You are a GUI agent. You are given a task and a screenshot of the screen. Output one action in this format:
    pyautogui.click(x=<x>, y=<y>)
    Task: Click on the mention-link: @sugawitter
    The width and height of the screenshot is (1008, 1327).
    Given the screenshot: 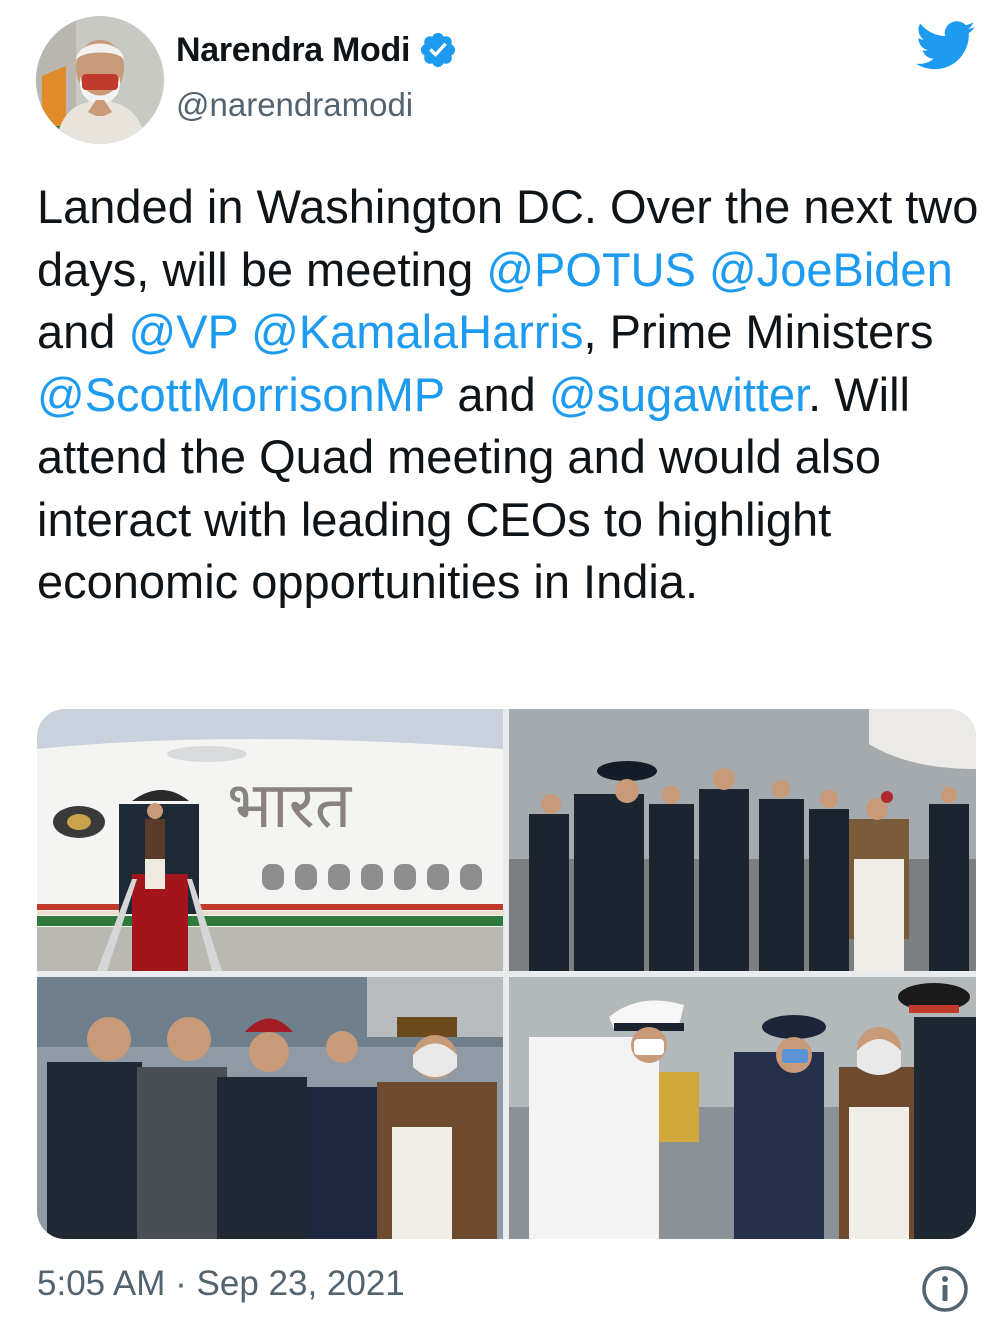 What is the action you would take?
    pyautogui.click(x=678, y=394)
    